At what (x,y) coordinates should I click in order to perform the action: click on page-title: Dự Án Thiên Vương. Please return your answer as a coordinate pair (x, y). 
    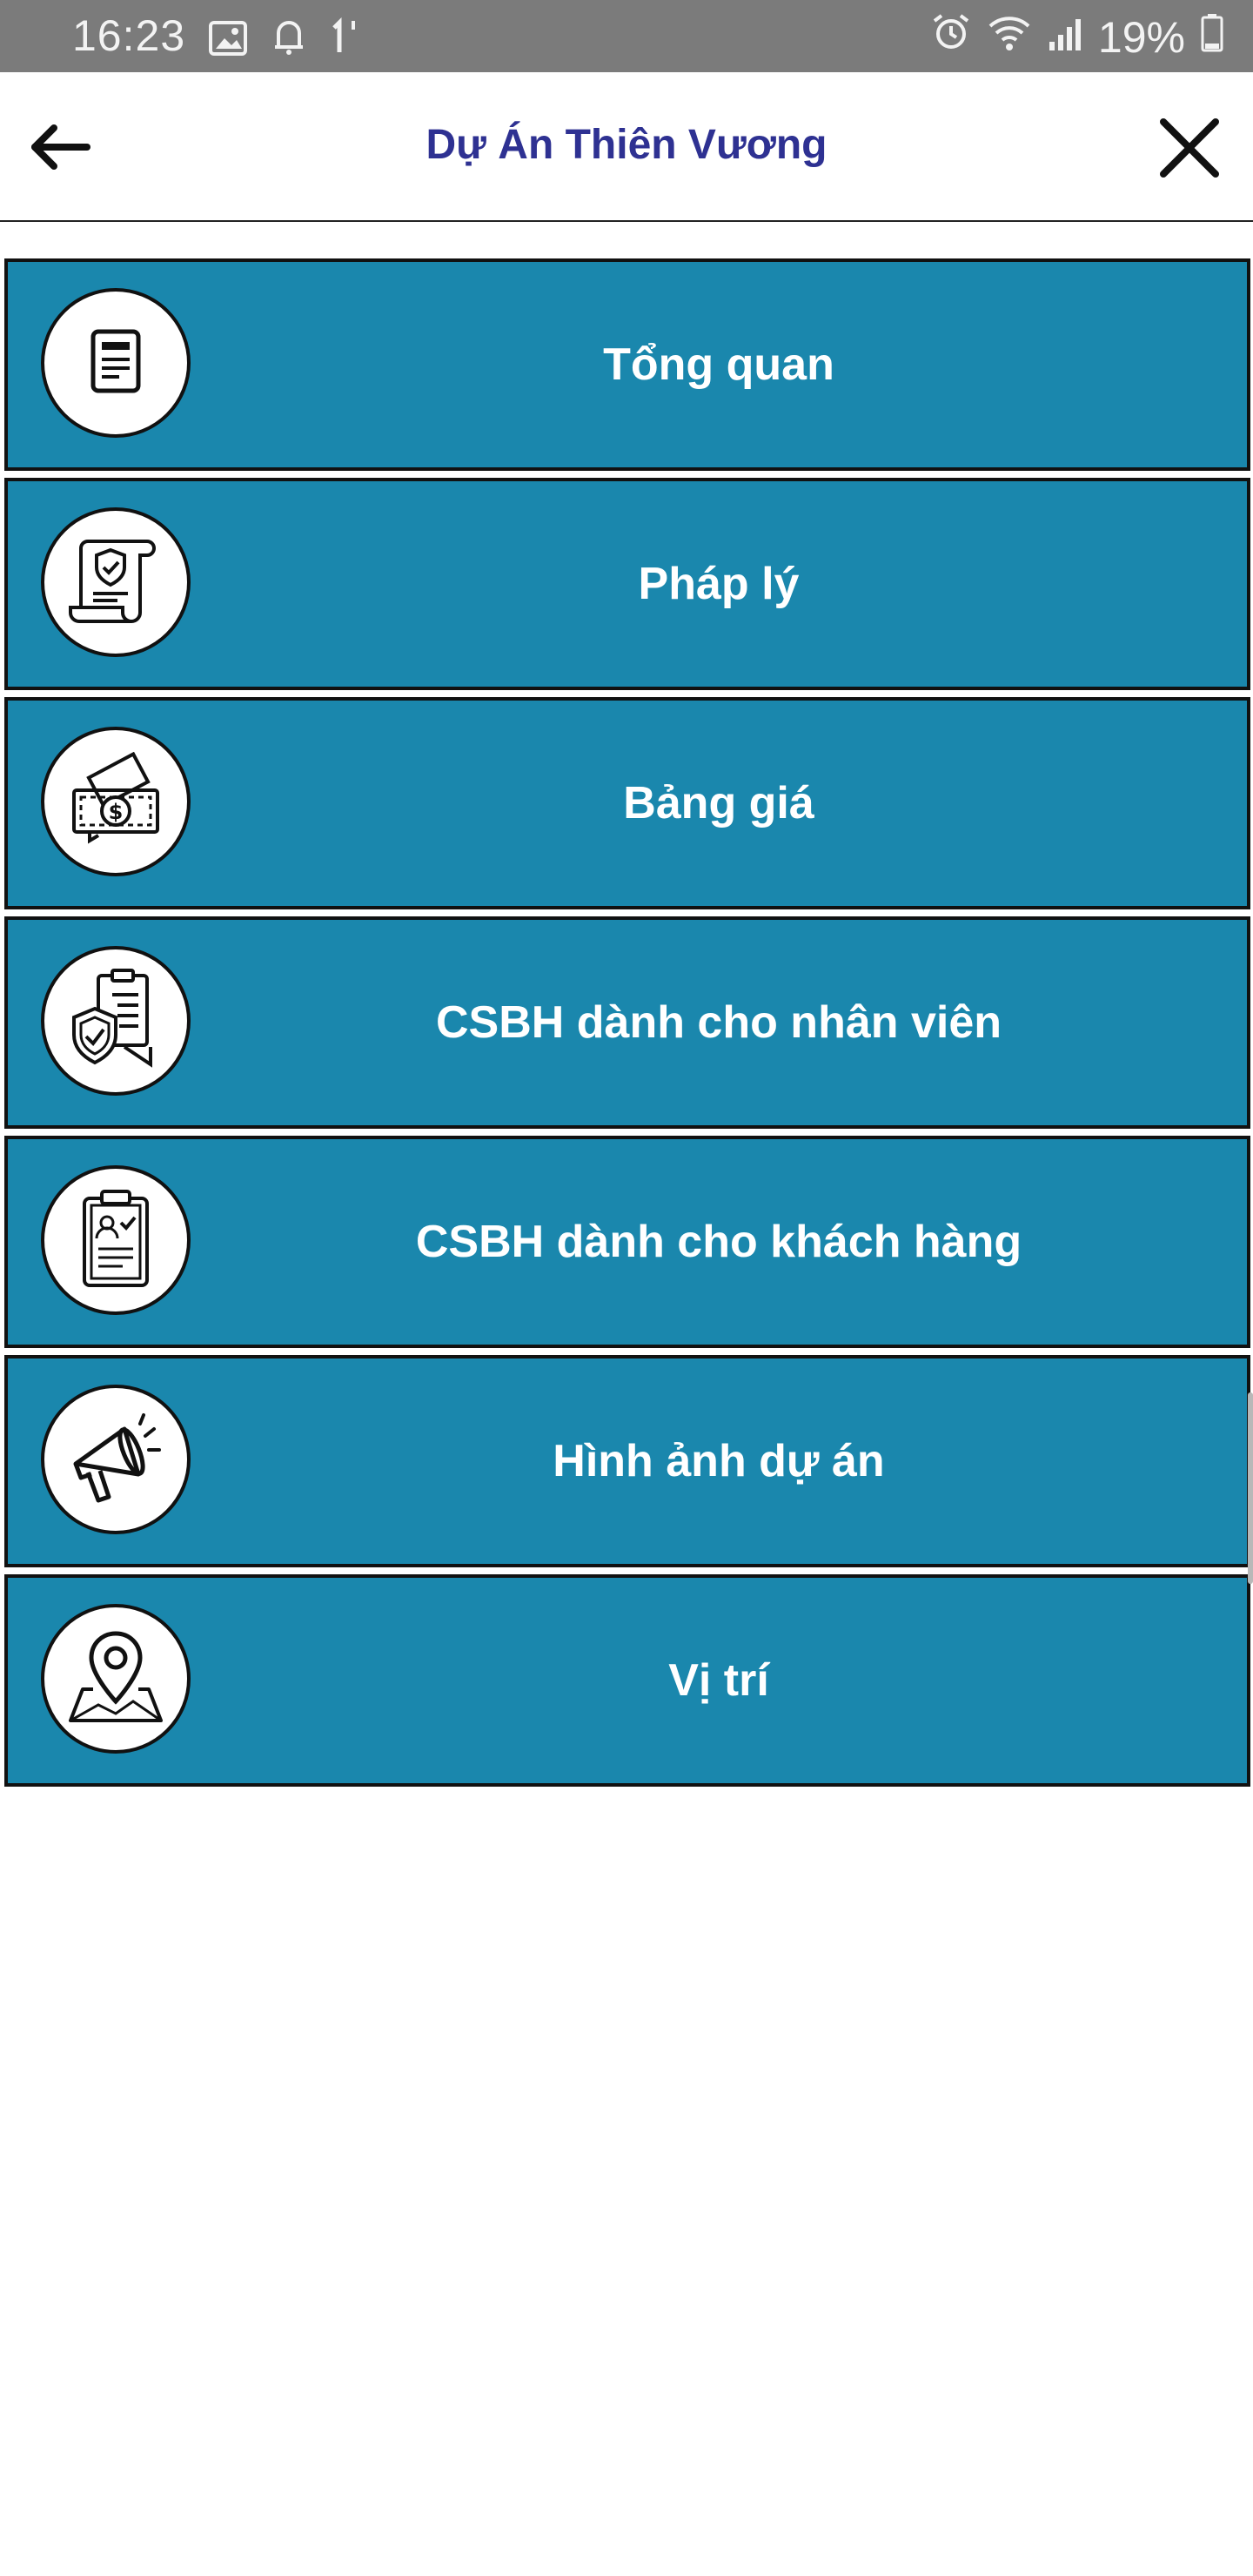
    Looking at the image, I should click on (626, 145).